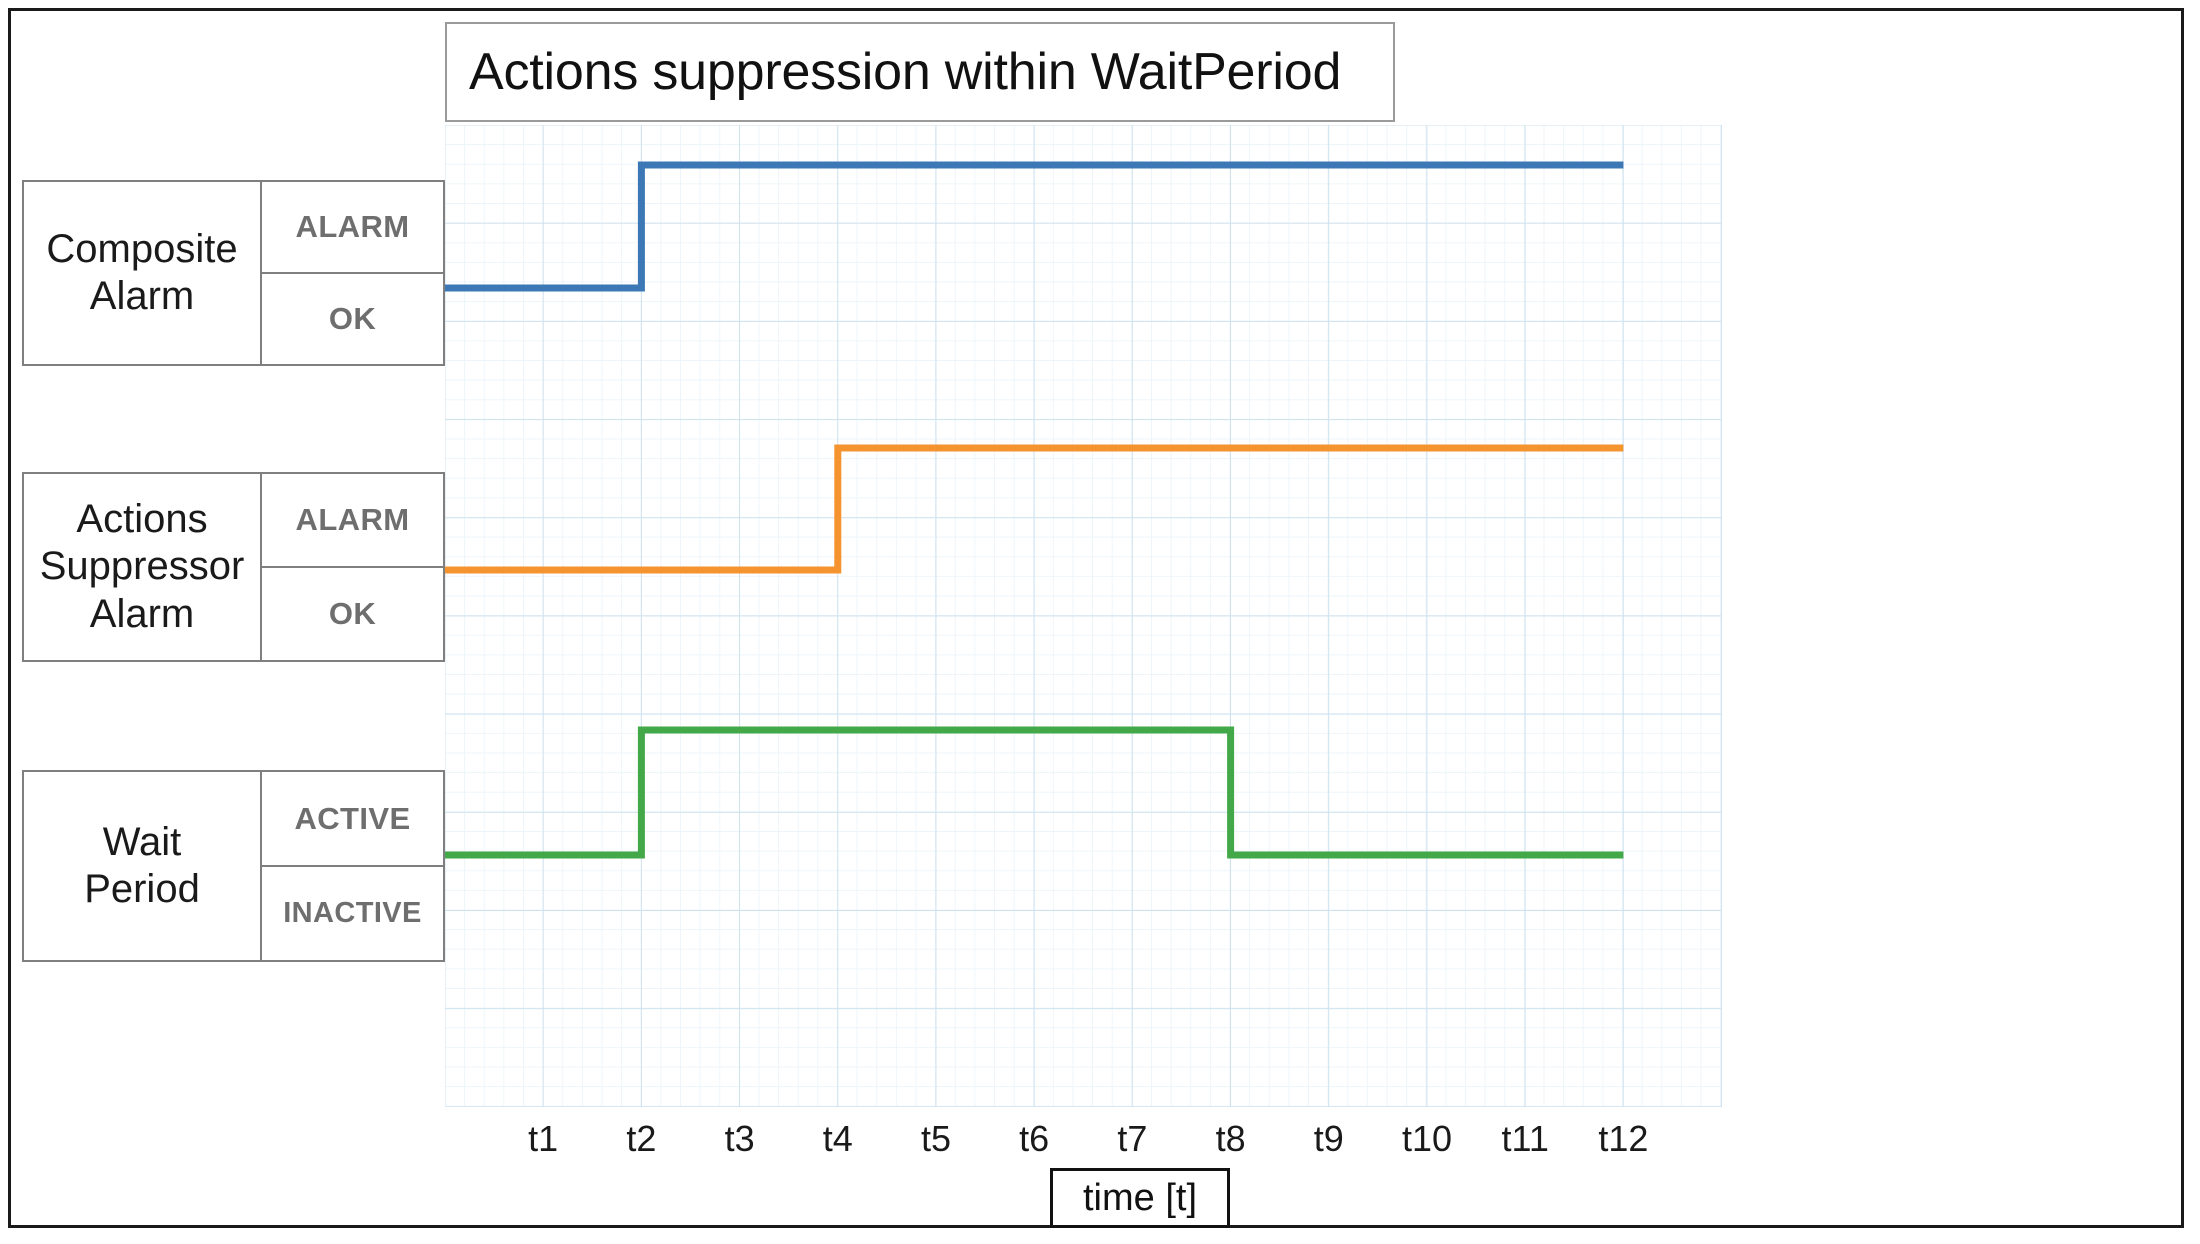 The image size is (2200, 1244). I want to click on legend-group-wait-period-name: Wait Period, so click(142, 866).